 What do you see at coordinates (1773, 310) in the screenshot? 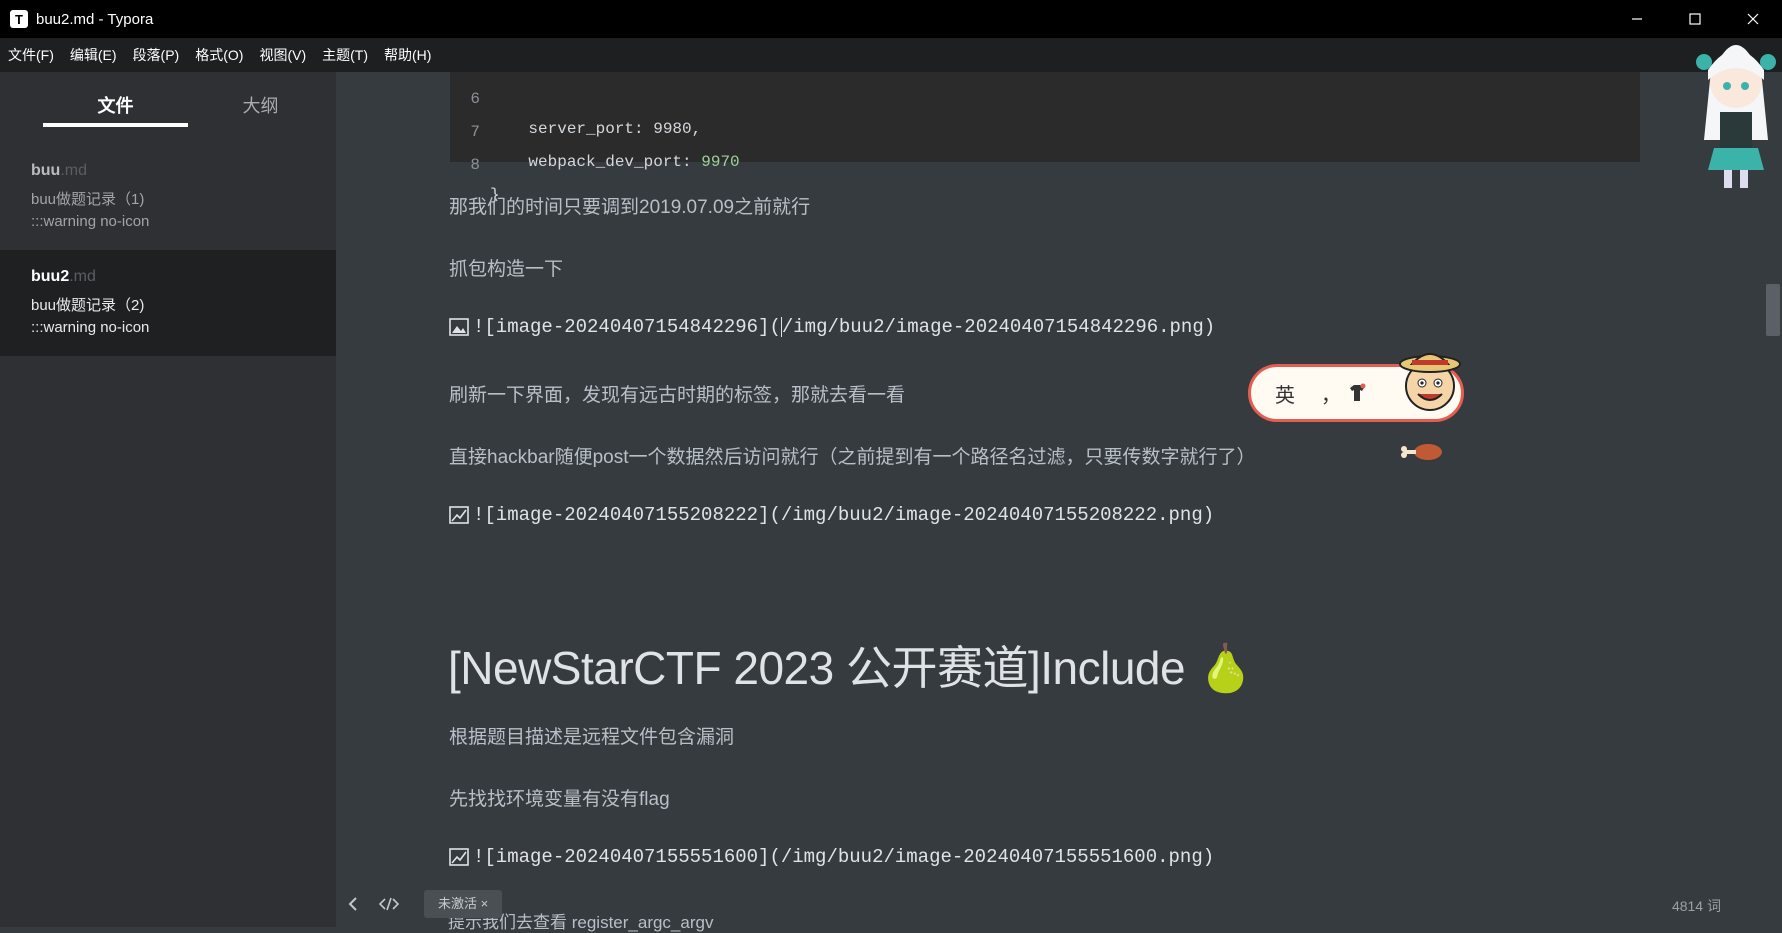
I see `scrollbar-thumb` at bounding box center [1773, 310].